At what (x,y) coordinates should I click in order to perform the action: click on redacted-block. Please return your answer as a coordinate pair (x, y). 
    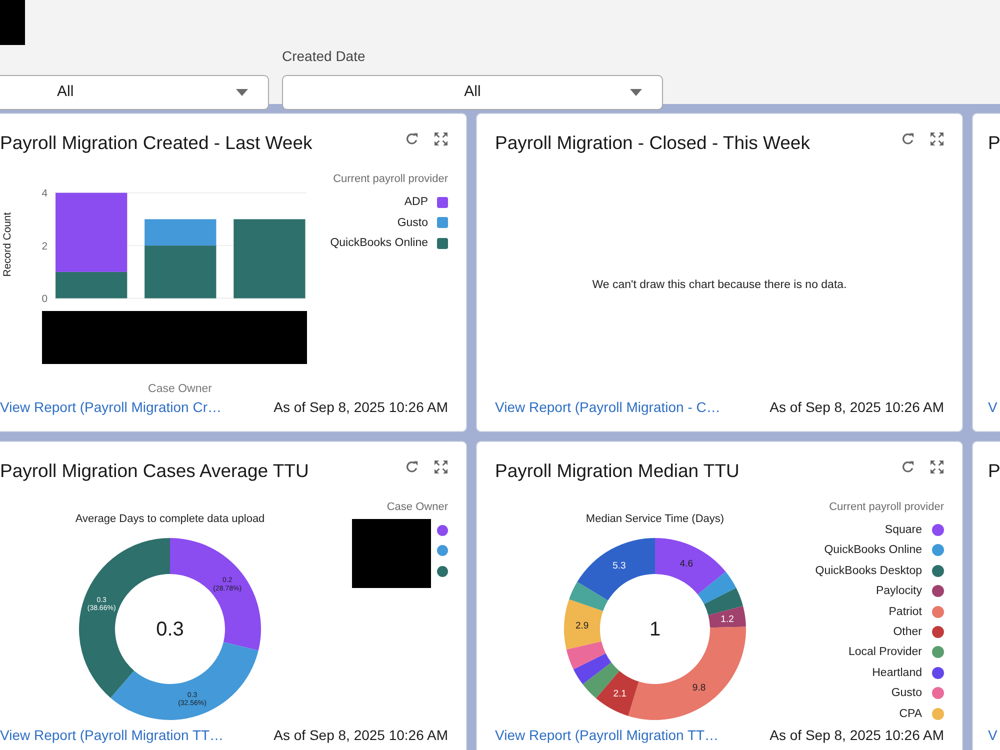
    Looking at the image, I should click on (12, 22).